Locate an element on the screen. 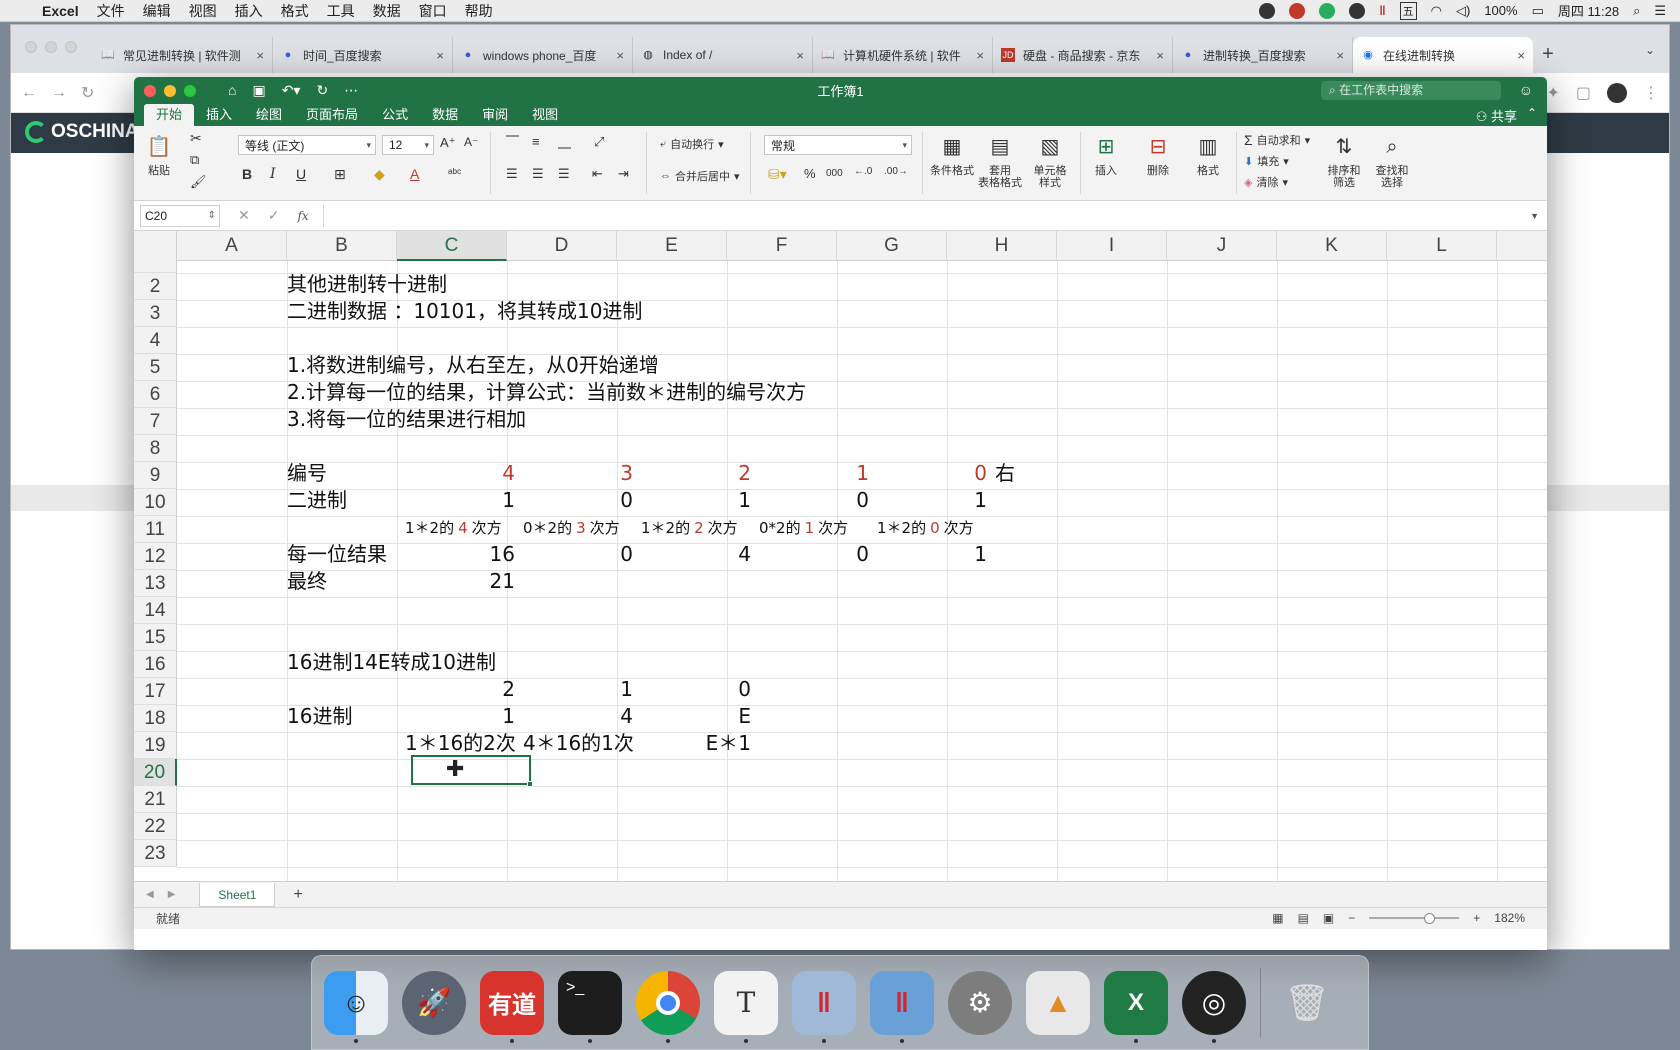 This screenshot has height=1050, width=1680. autosum-button: Σ 自动求和 ▾ is located at coordinates (1277, 140).